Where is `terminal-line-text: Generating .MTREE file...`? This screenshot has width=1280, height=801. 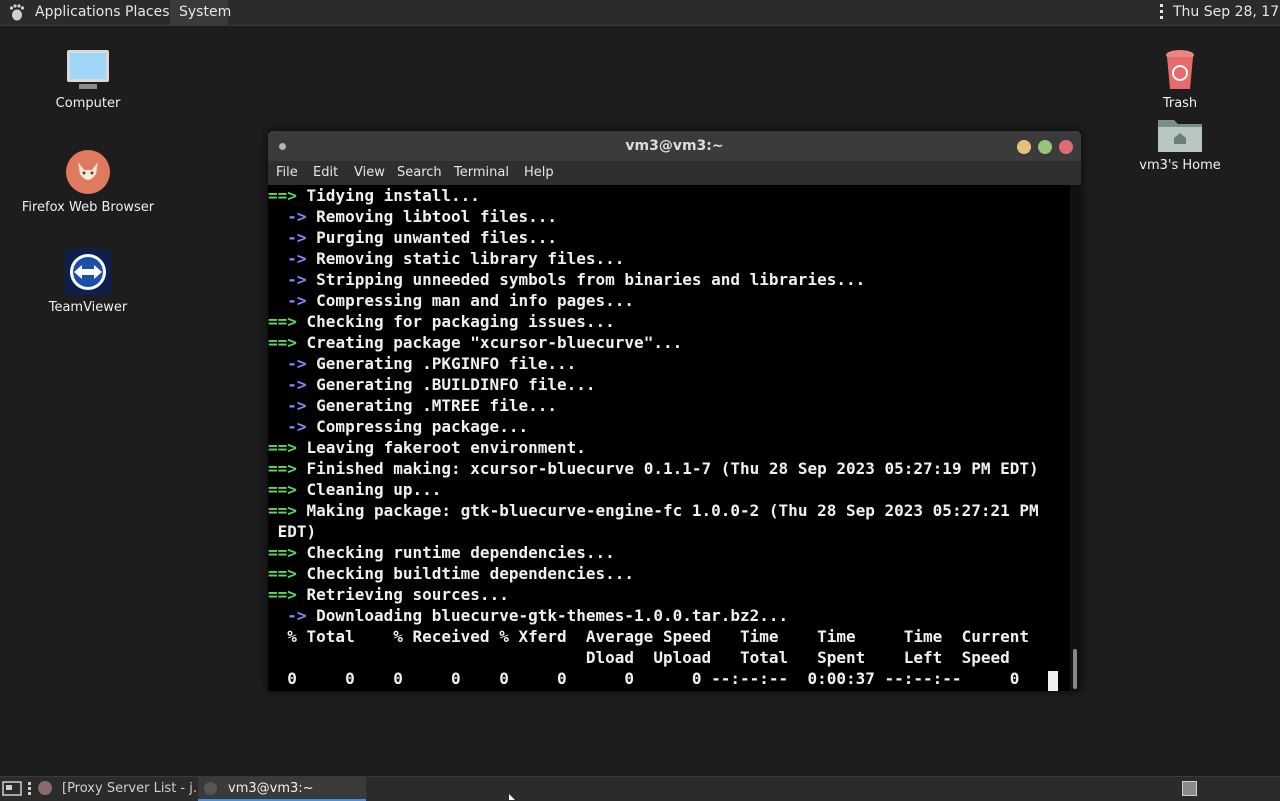
terminal-line-text: Generating .MTREE file... is located at coordinates (431, 405).